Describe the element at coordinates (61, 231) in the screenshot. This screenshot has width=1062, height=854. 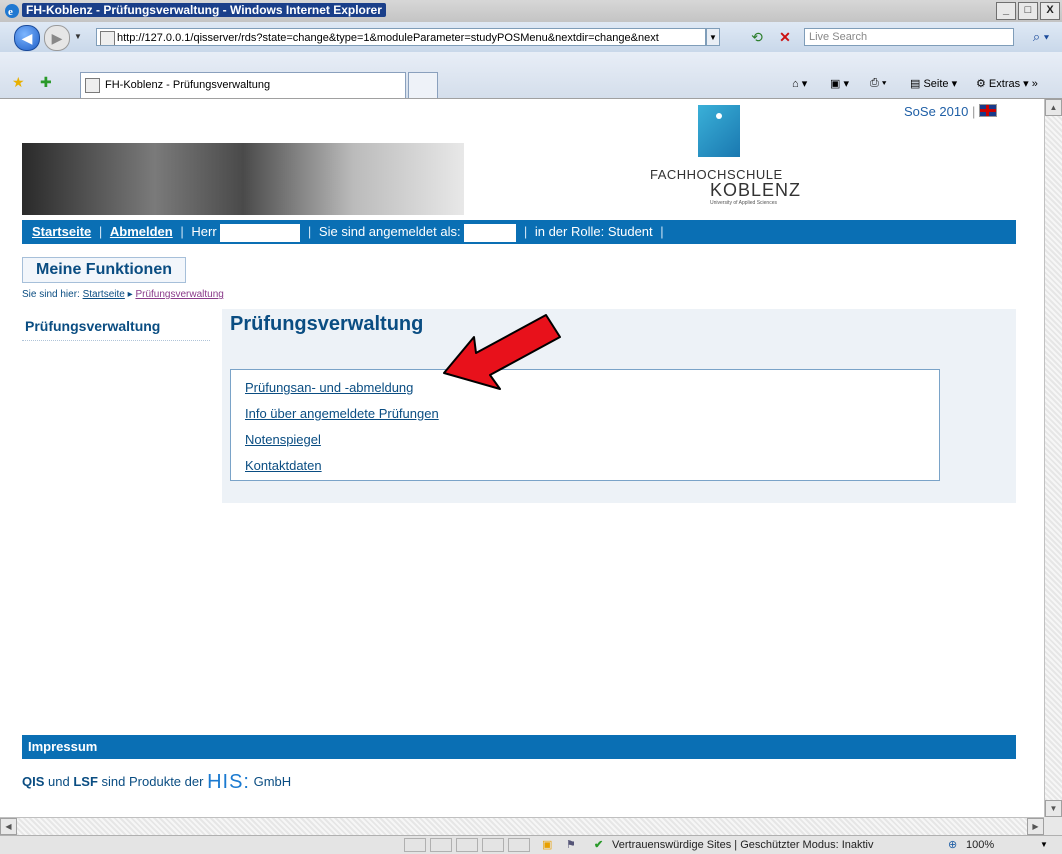
I see `nav-home-link: Startseite` at that location.